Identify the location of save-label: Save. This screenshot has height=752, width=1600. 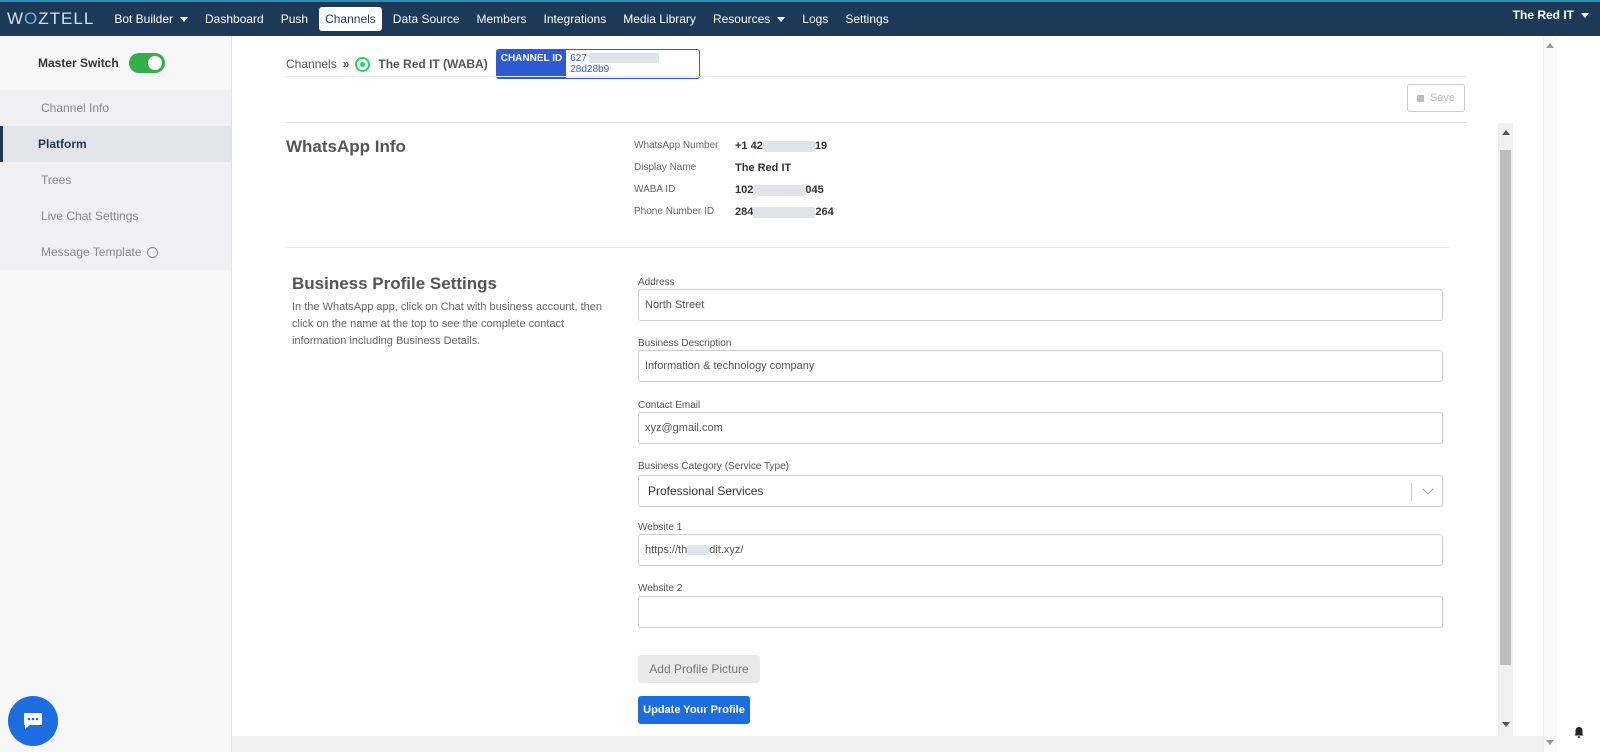
(1442, 98).